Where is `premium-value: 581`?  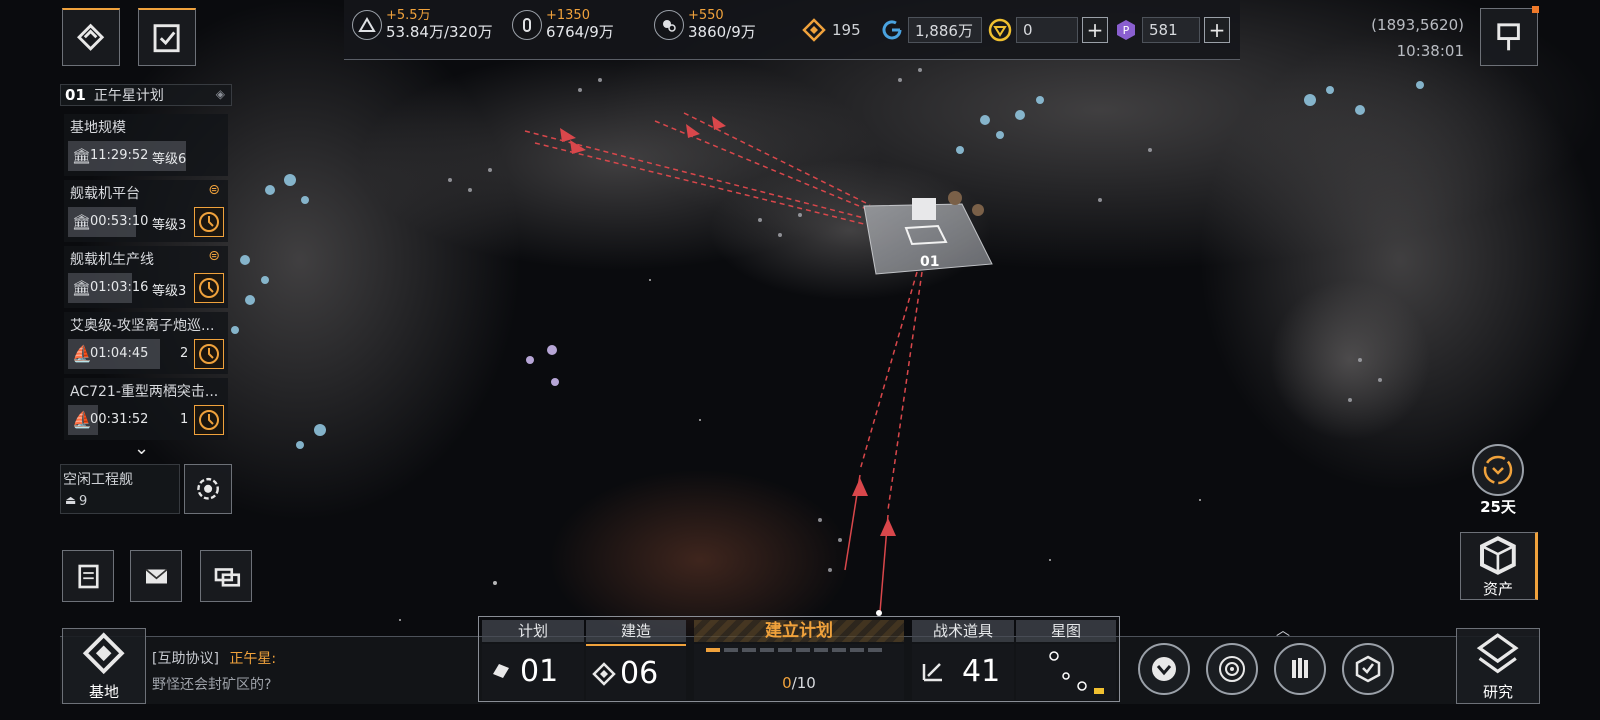
premium-value: 581 is located at coordinates (1171, 30).